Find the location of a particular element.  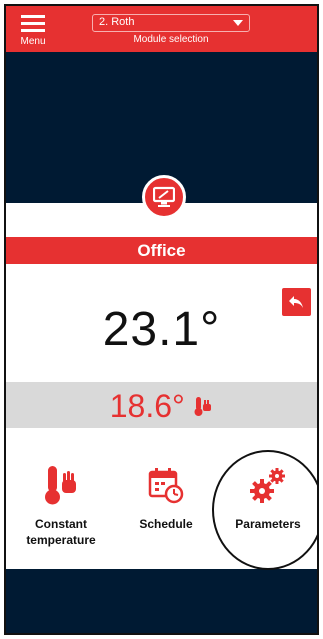

current-temperature: 23.1° is located at coordinates (161, 329).